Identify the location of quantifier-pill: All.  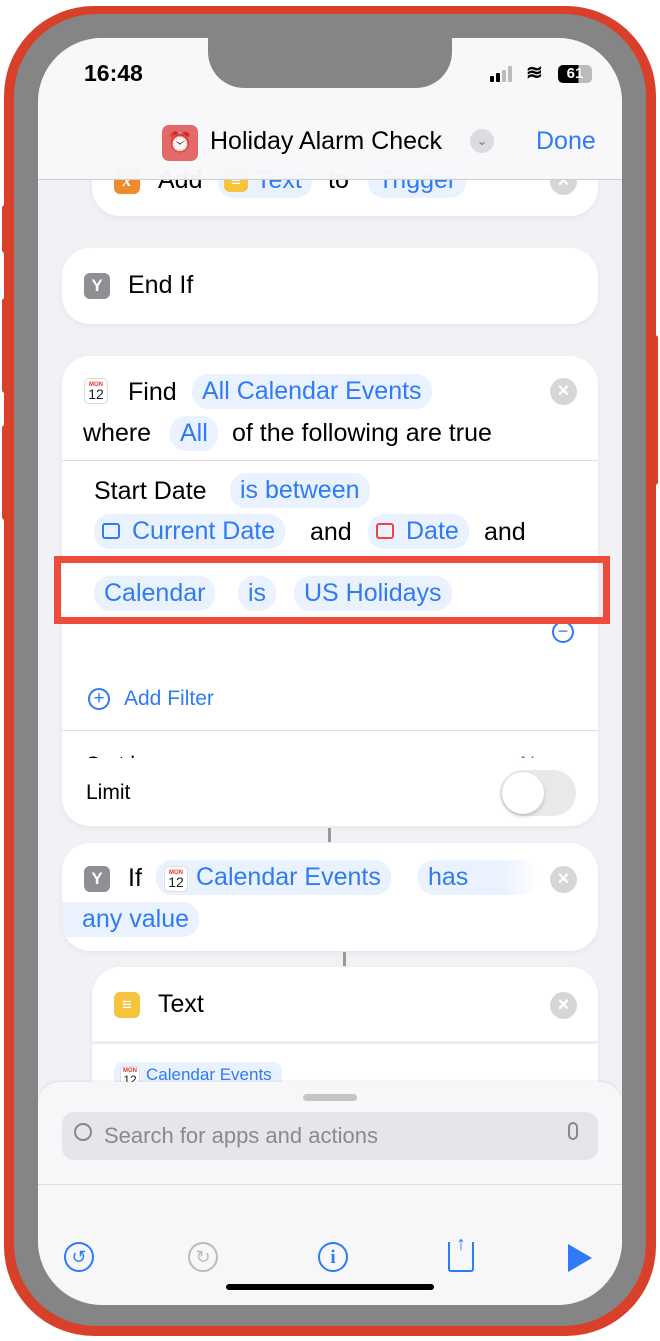
(194, 433).